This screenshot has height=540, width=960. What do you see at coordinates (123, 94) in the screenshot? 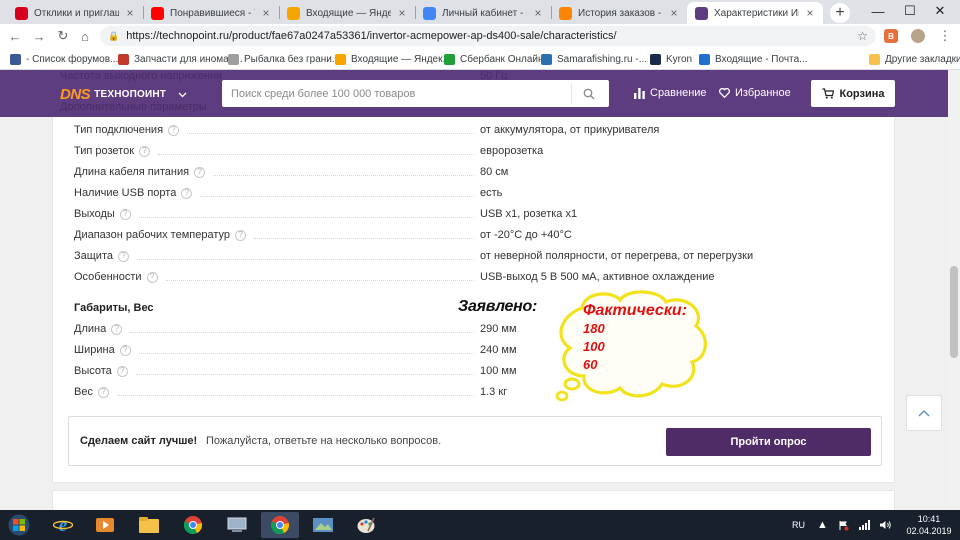
I see `site-logo: DNS ТЕХНОПОИНТ` at bounding box center [123, 94].